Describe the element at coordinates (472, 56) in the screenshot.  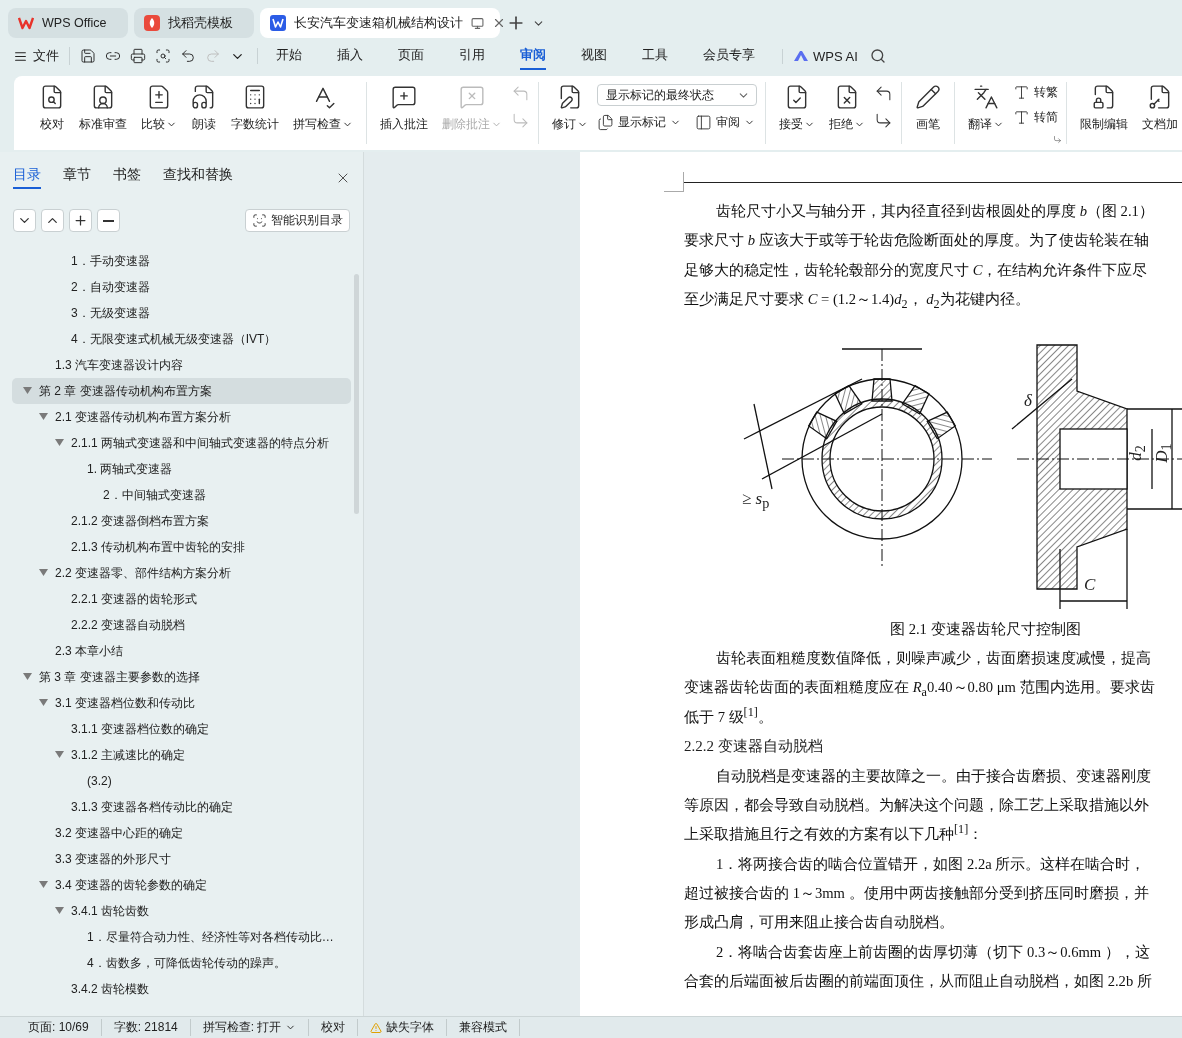
I see `menu-tab: 引用` at that location.